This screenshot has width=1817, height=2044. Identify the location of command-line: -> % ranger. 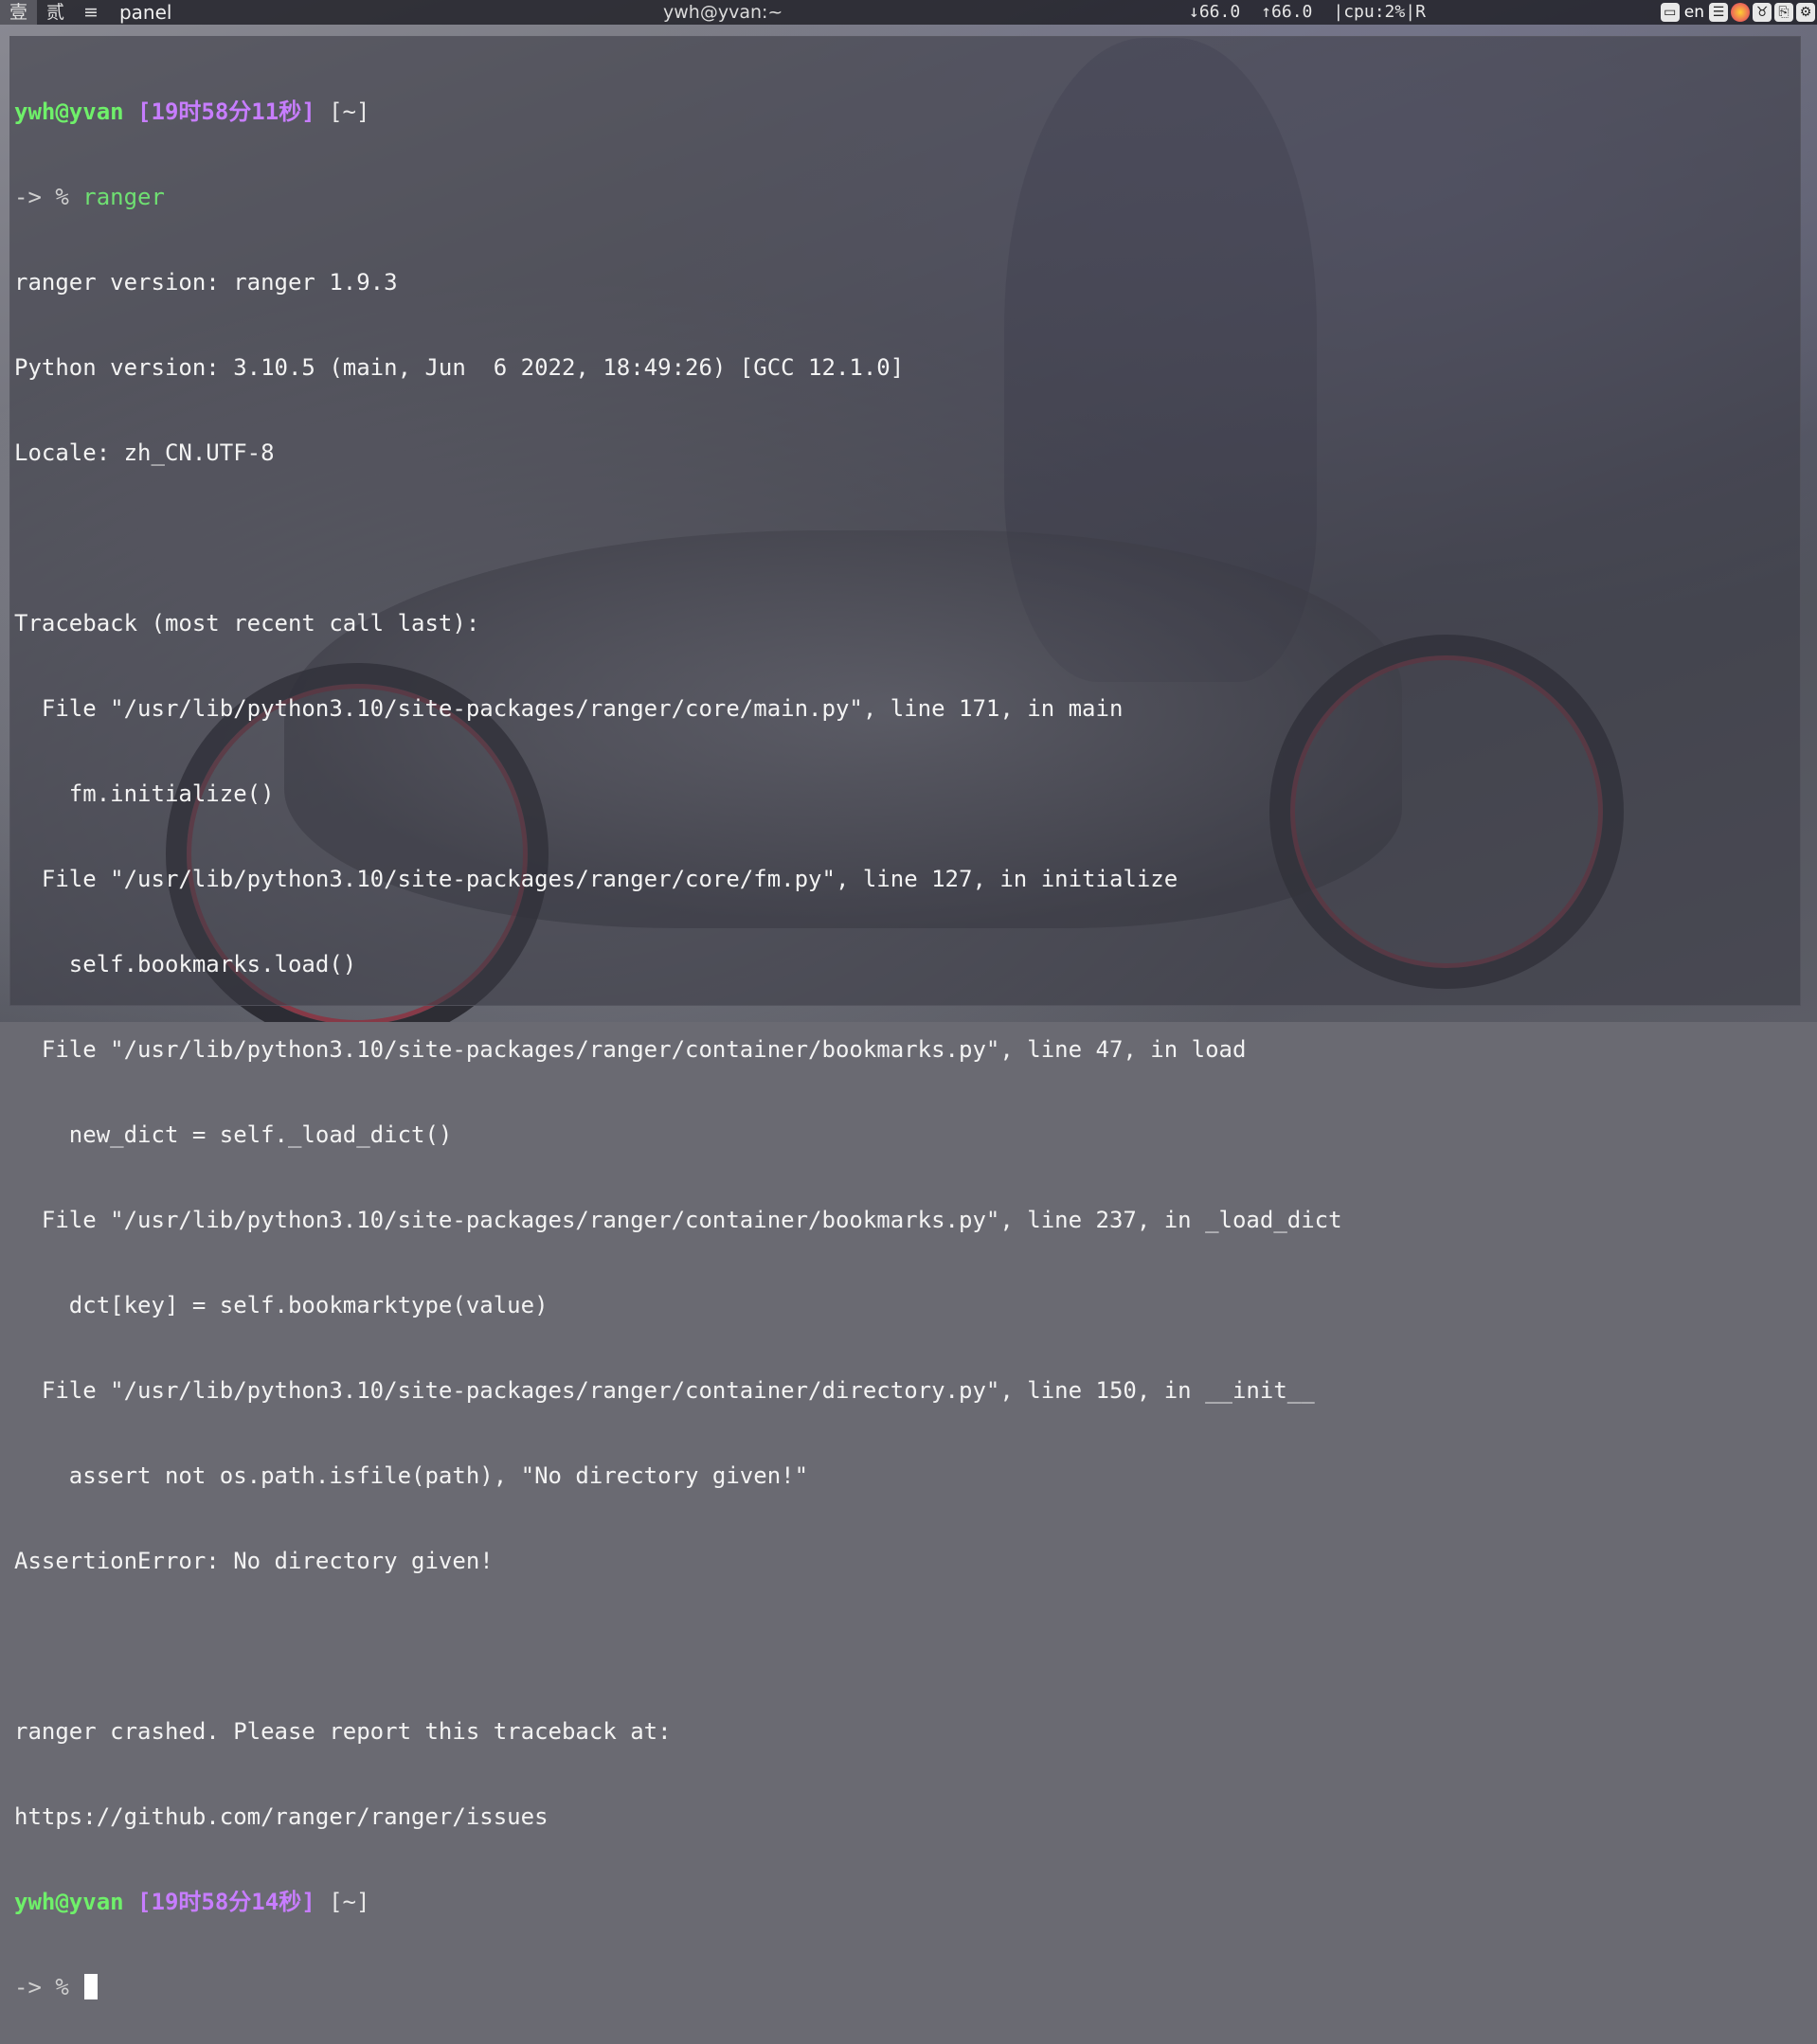
(678, 197).